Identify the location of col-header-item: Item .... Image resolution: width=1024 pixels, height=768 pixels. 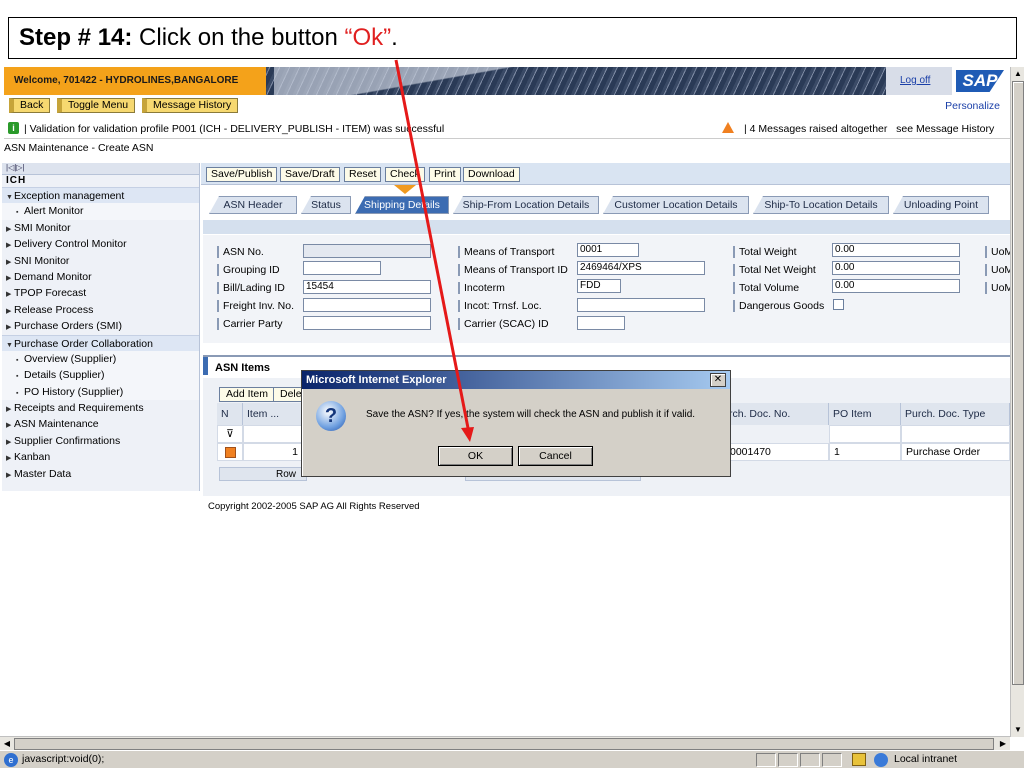
(273, 414).